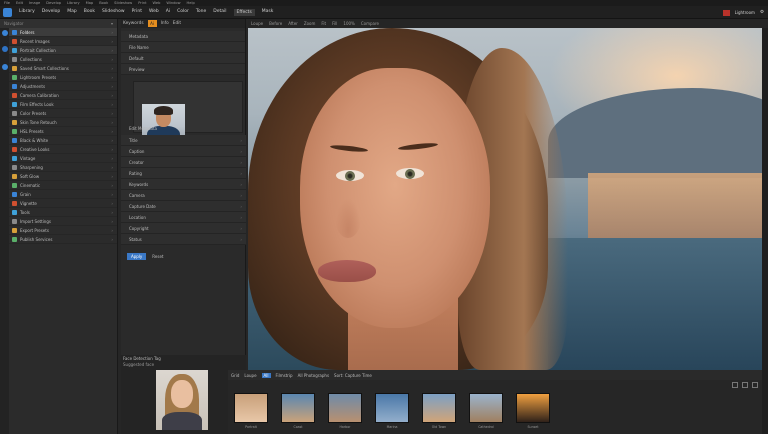 Image resolution: width=768 pixels, height=434 pixels. What do you see at coordinates (257, 23) in the screenshot?
I see `view-option: Loupe` at bounding box center [257, 23].